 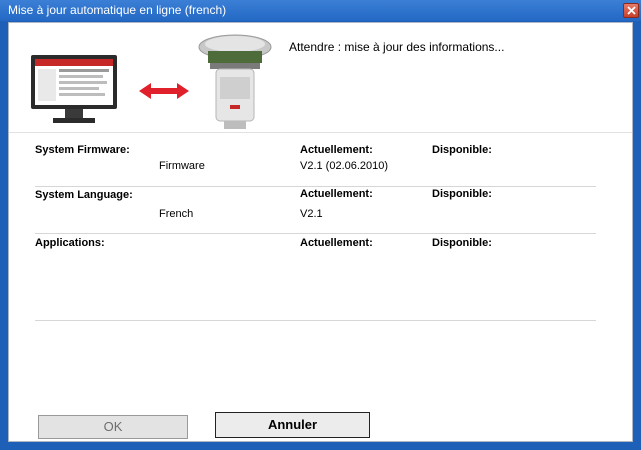 What do you see at coordinates (320, 132) in the screenshot?
I see `header-divider` at bounding box center [320, 132].